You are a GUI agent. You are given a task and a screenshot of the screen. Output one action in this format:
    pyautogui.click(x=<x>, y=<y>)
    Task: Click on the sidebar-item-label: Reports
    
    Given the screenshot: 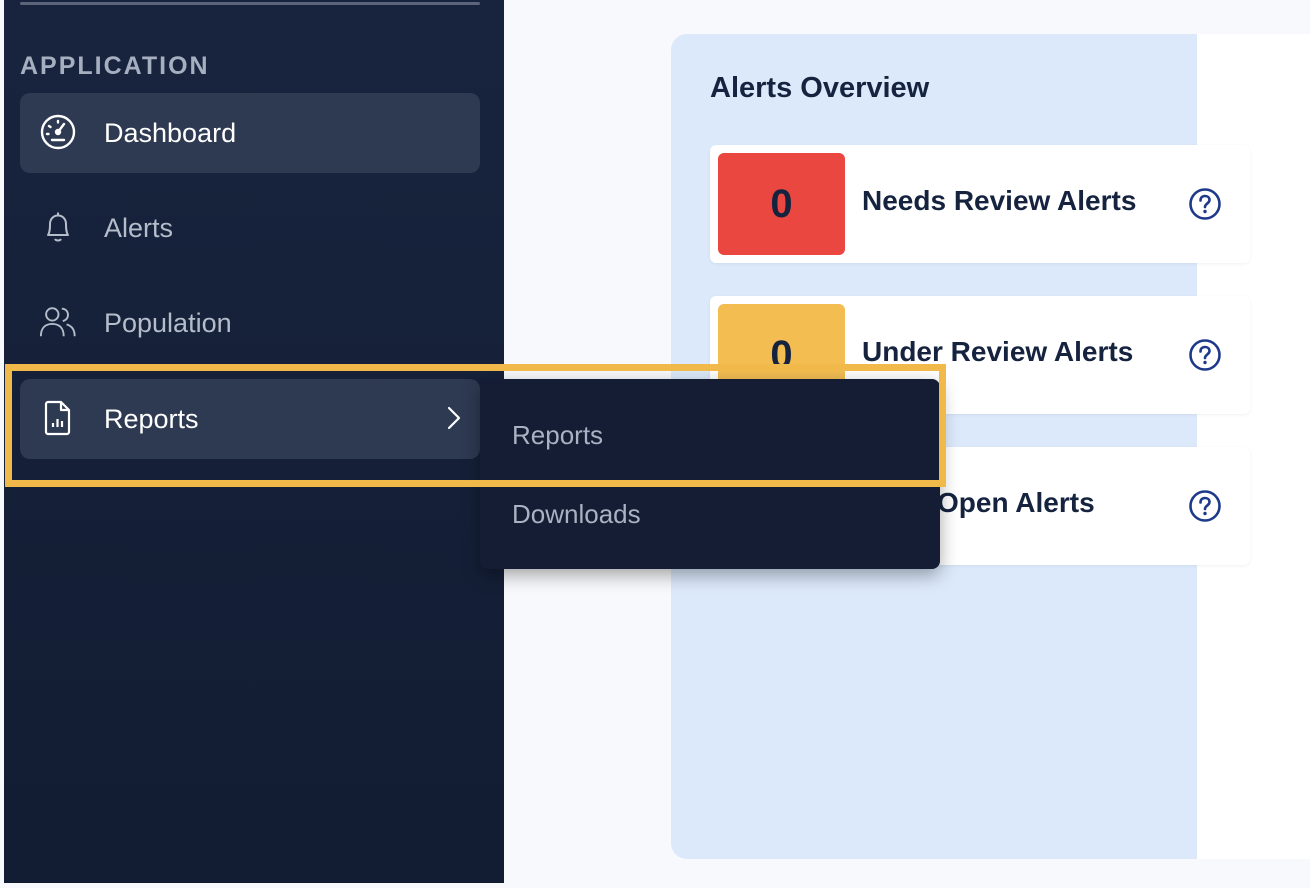 What is the action you would take?
    pyautogui.click(x=151, y=418)
    